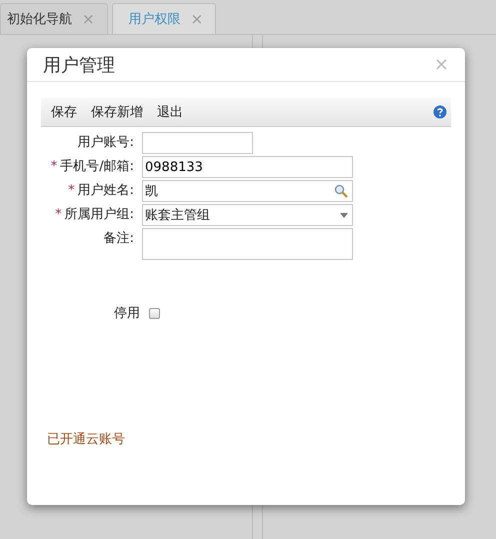 Image resolution: width=496 pixels, height=539 pixels. I want to click on input-field: 凯, so click(247, 191).